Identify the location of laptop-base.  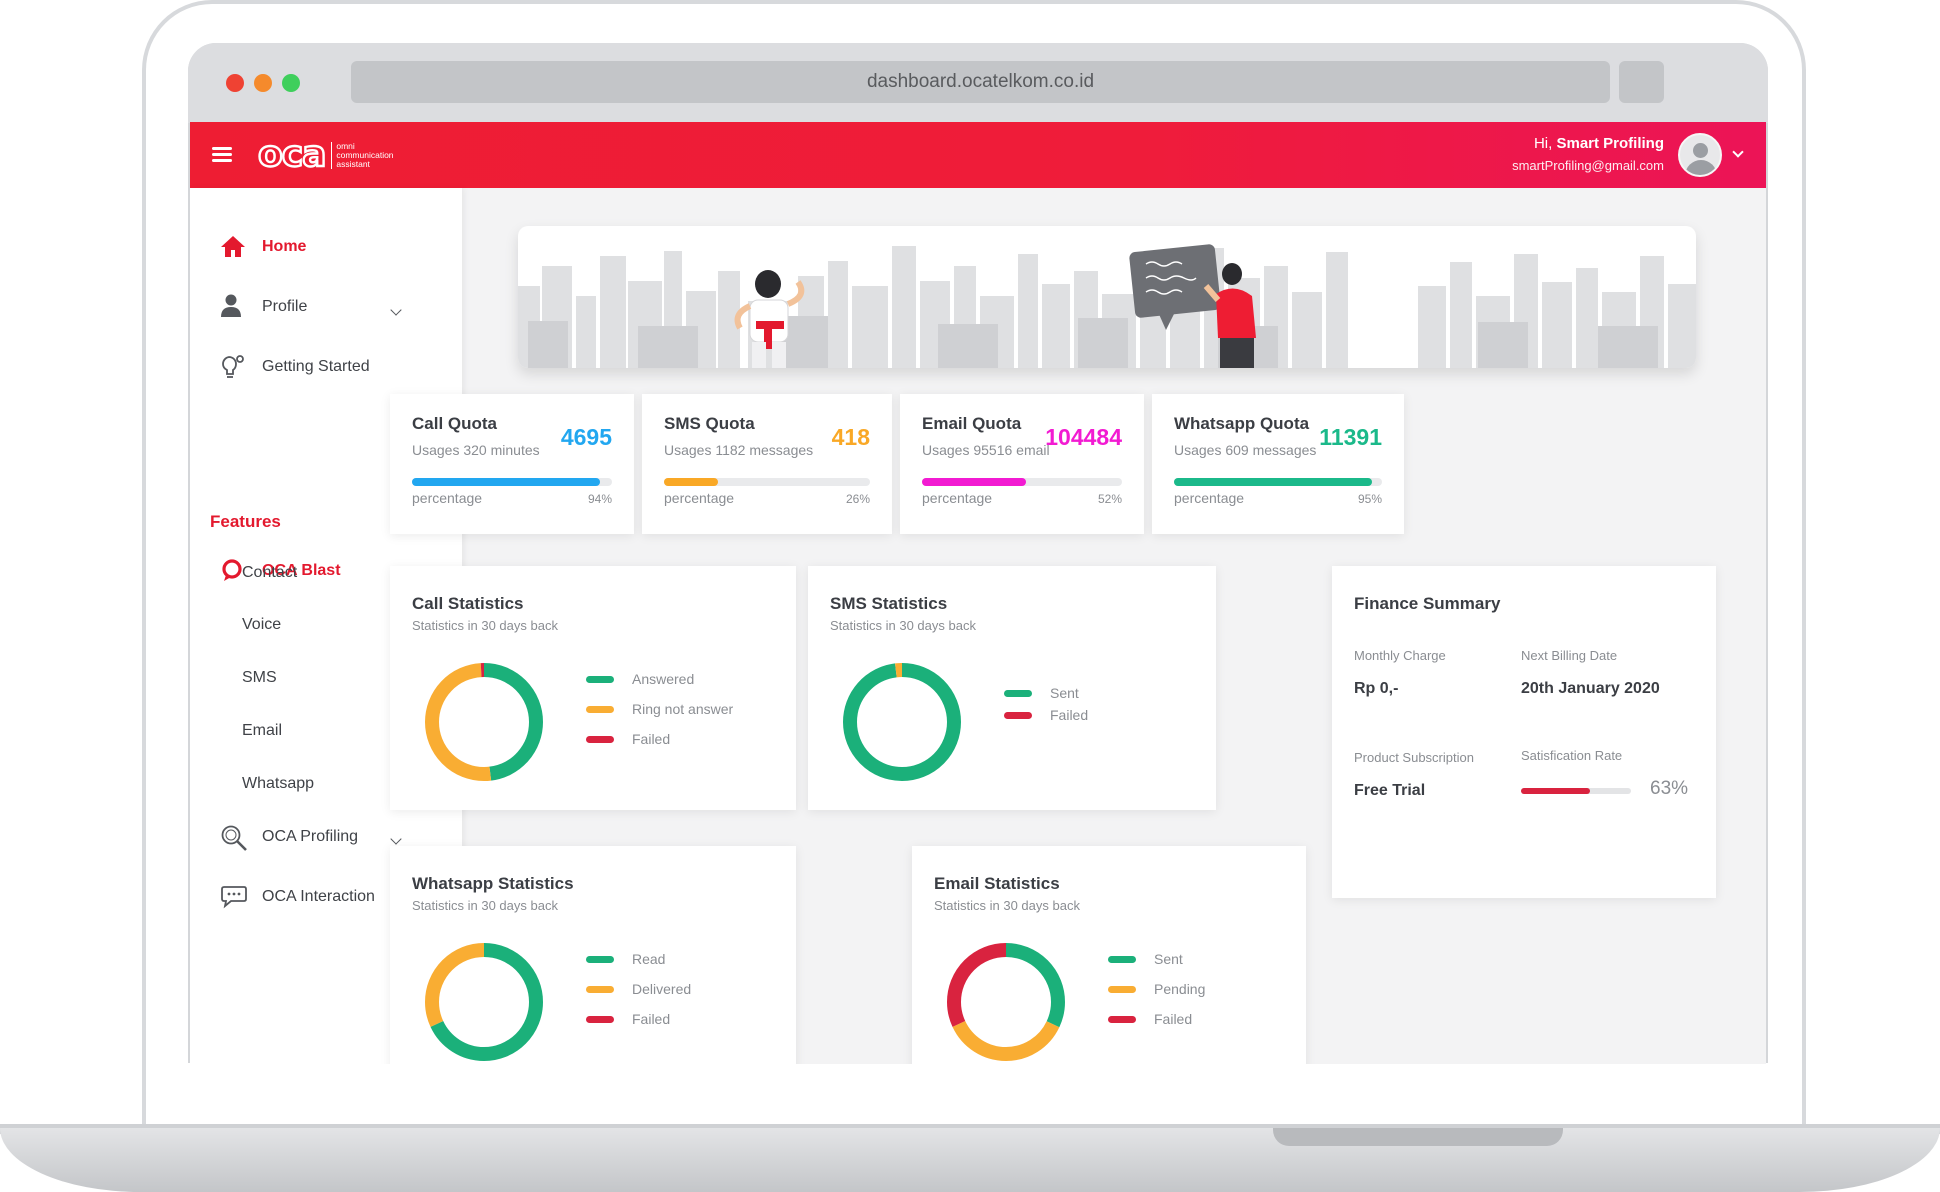
(970, 1160).